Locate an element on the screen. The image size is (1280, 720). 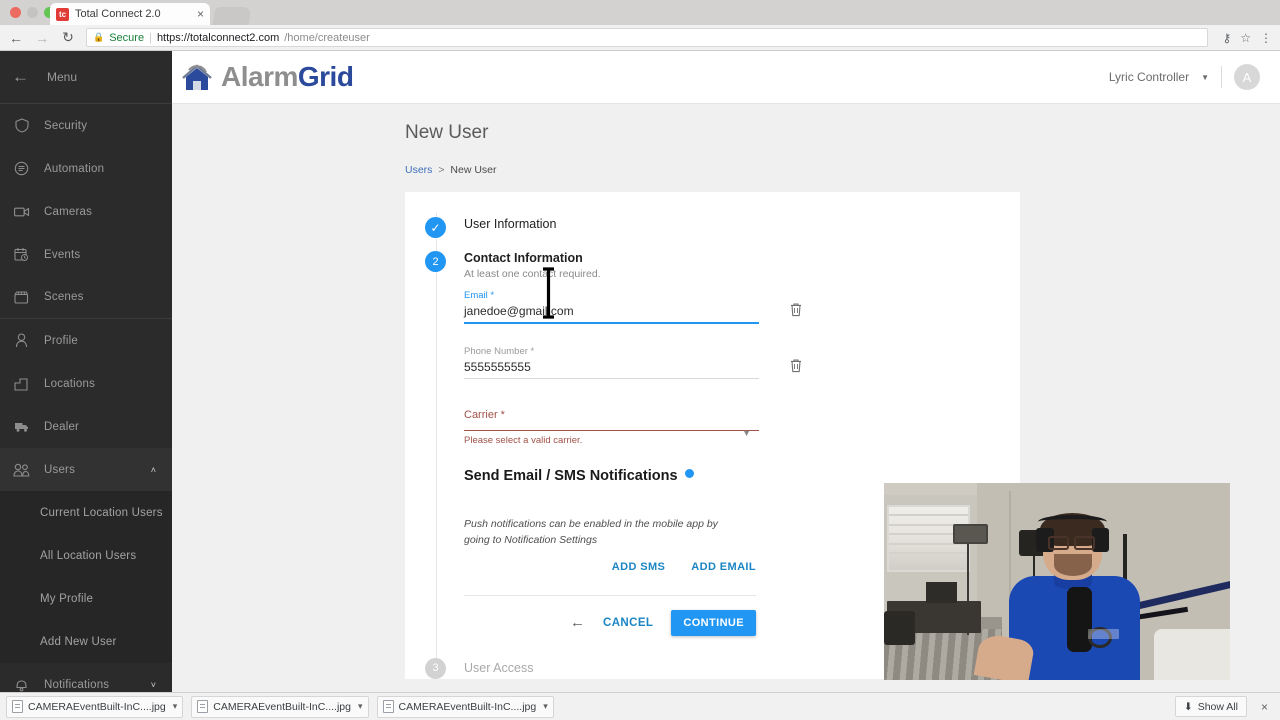
email-value: janedoe@gmail.com is located at coordinates (611, 313).